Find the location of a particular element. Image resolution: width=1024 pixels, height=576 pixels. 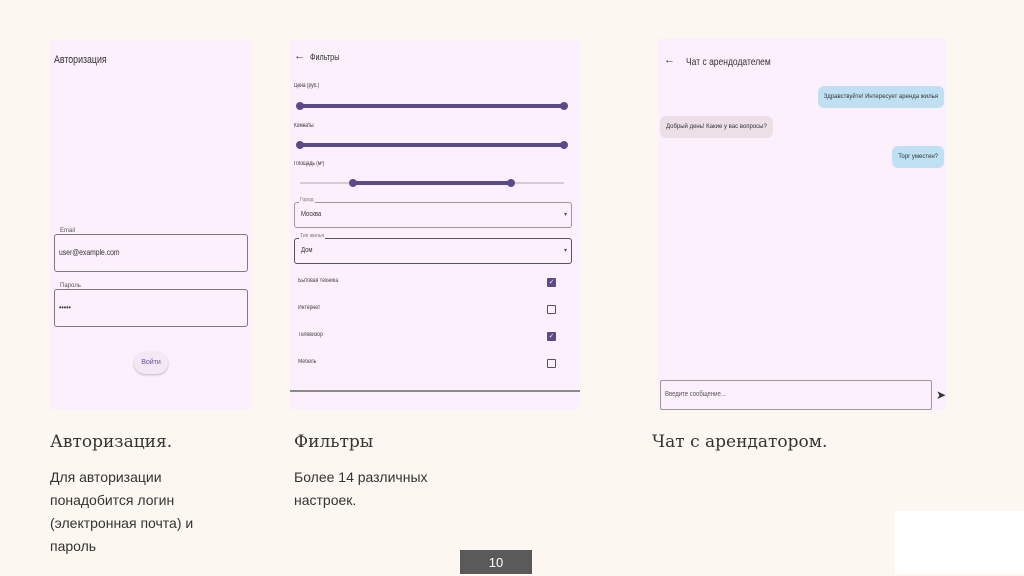

filters-screen-title: Фильтры is located at coordinates (325, 57).